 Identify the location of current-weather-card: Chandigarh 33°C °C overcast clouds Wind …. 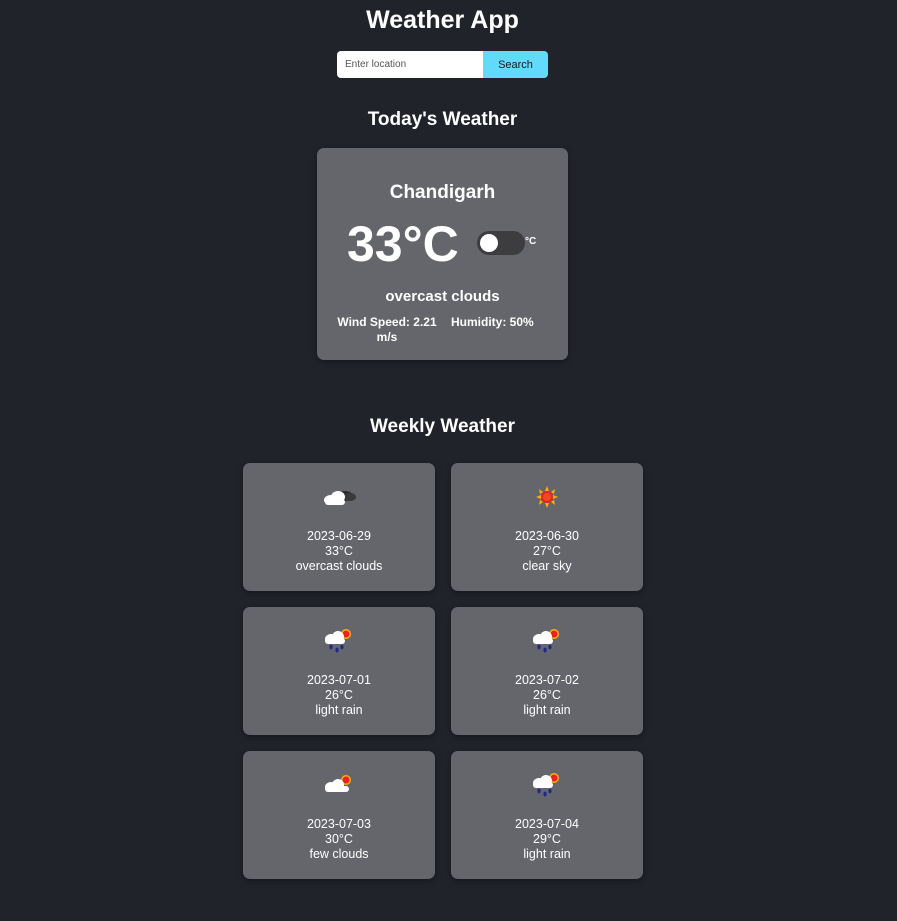
(442, 254).